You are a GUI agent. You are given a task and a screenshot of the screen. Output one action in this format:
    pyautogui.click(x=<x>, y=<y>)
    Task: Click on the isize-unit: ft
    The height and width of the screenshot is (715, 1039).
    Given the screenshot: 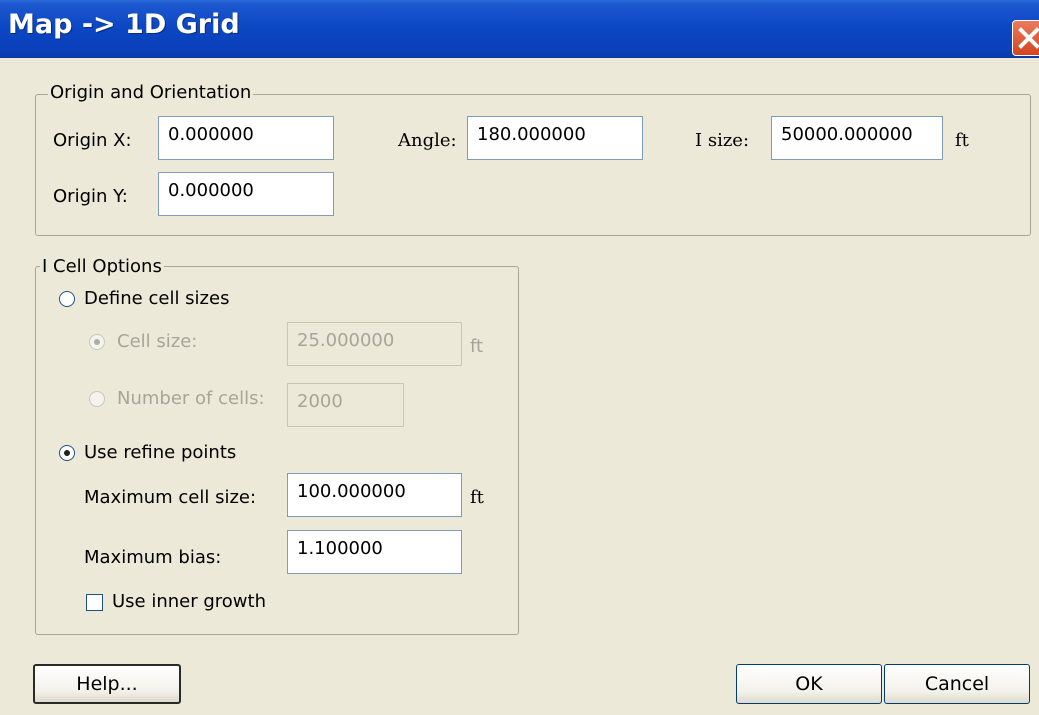 What is the action you would take?
    pyautogui.click(x=962, y=140)
    